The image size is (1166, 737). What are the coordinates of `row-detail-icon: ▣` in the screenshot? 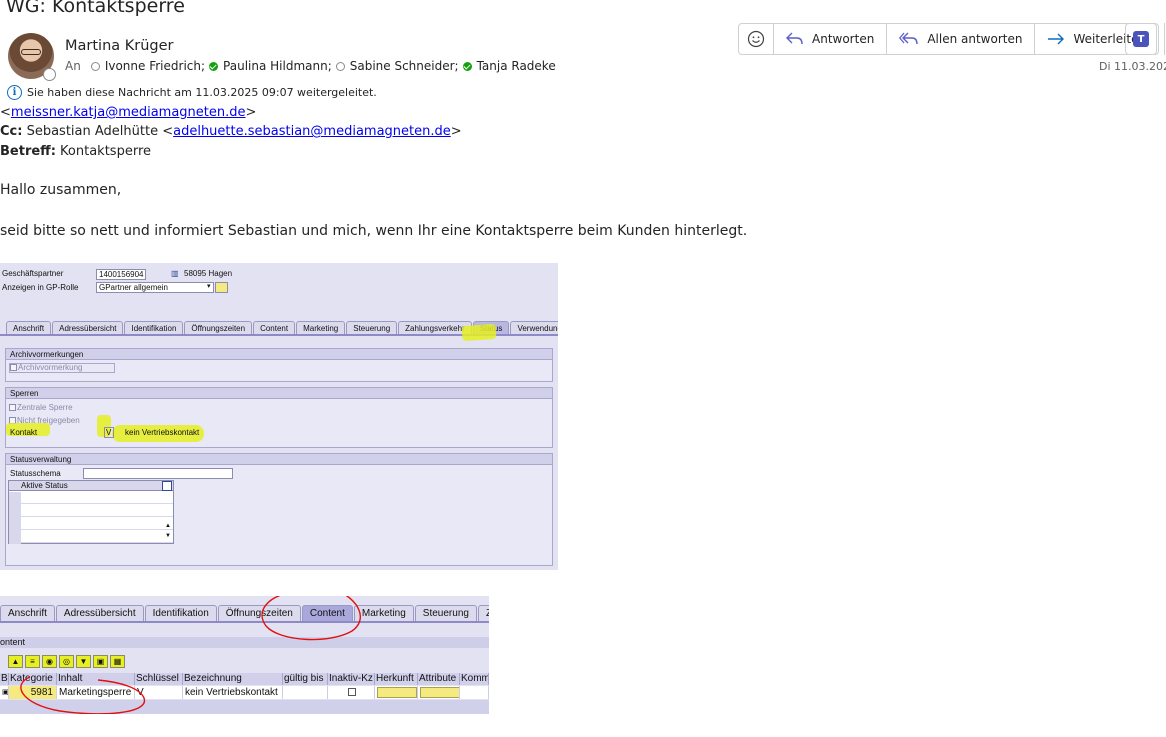 It's located at (4, 692).